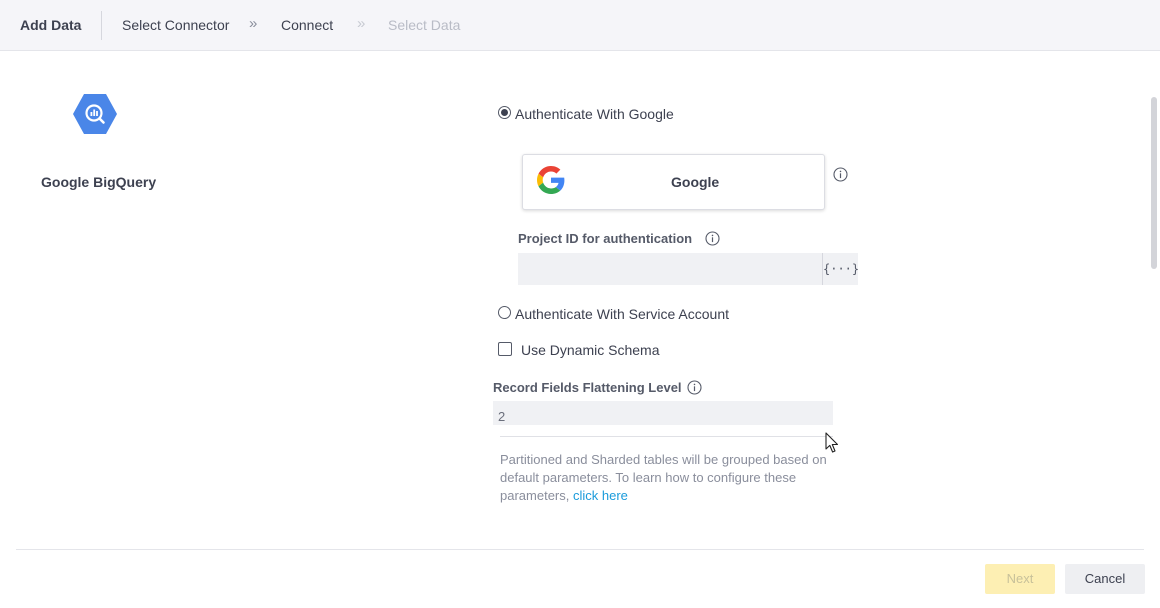  Describe the element at coordinates (590, 350) in the screenshot. I see `dynamic-schema-label: Use Dynamic Schema` at that location.